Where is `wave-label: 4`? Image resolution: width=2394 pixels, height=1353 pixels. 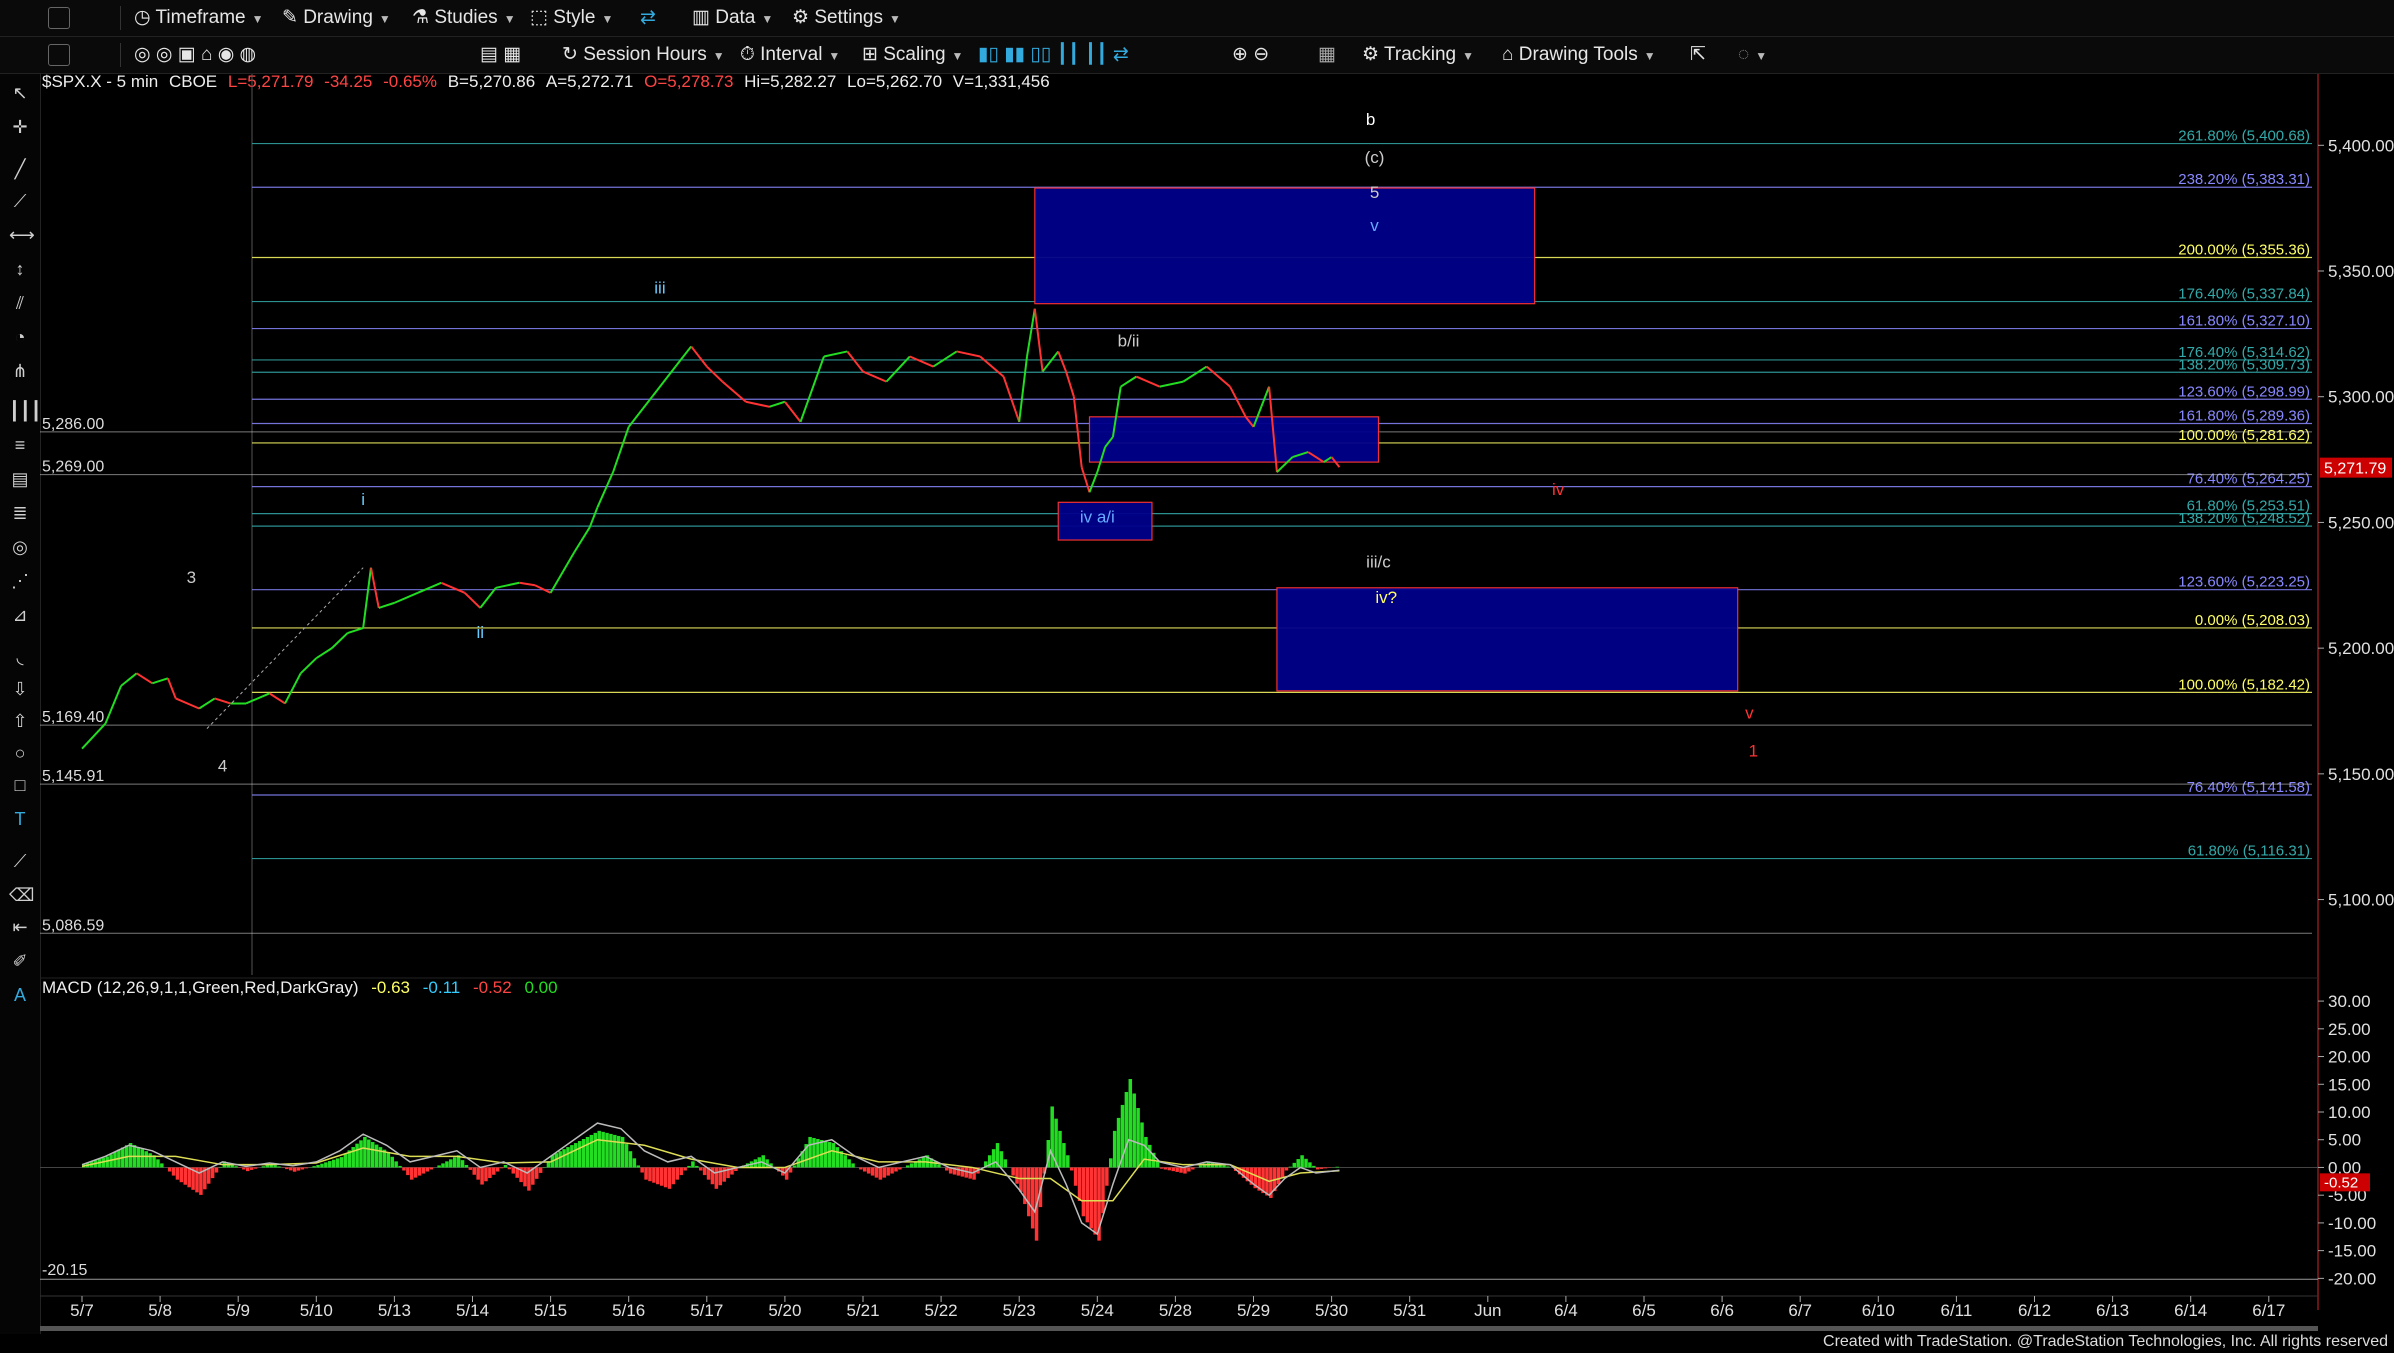 wave-label: 4 is located at coordinates (222, 765).